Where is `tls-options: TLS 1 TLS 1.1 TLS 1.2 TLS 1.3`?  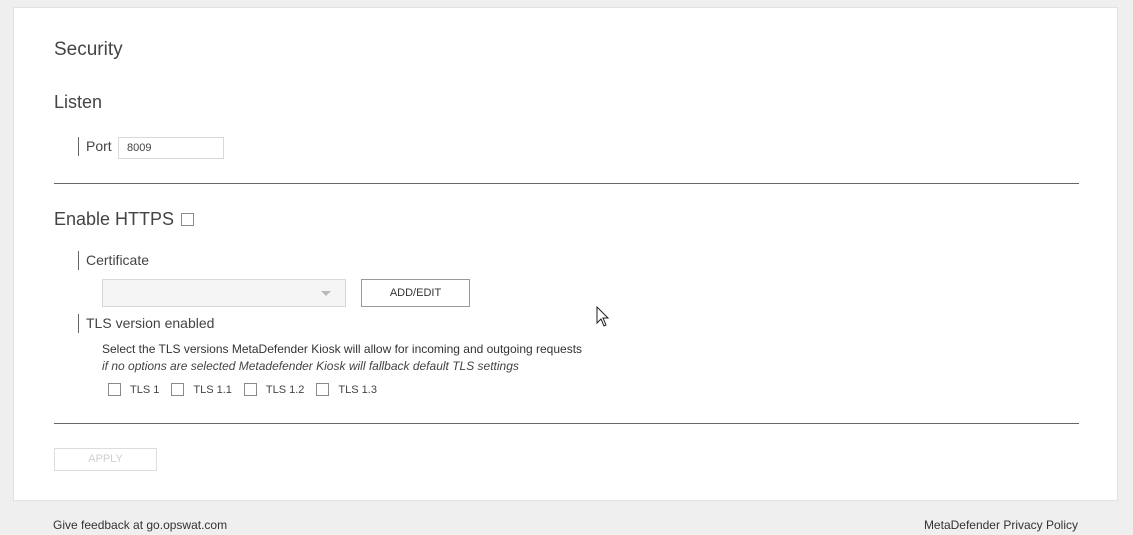 tls-options: TLS 1 TLS 1.1 TLS 1.2 TLS 1.3 is located at coordinates (248, 389).